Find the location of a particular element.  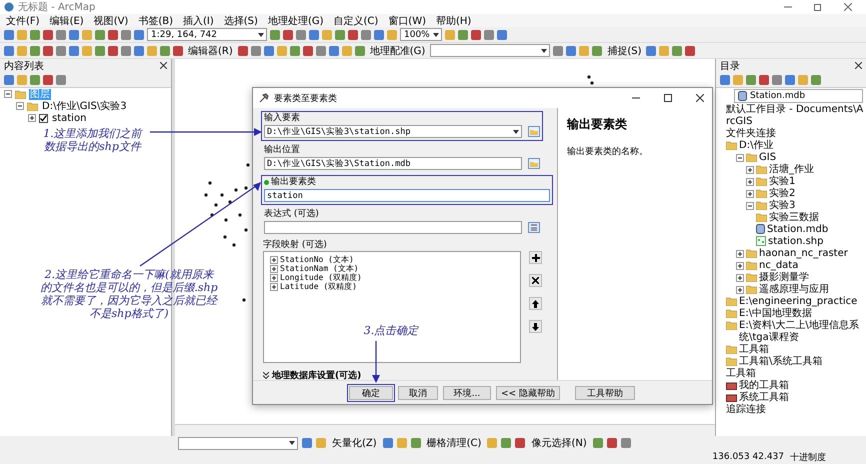

list-item: StationNam (文本) is located at coordinates (319, 268).